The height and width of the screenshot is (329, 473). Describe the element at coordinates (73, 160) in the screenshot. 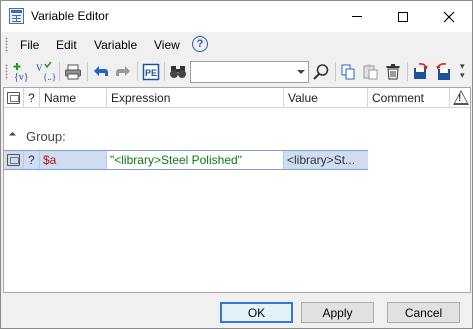

I see `row-name-cell: $a` at that location.